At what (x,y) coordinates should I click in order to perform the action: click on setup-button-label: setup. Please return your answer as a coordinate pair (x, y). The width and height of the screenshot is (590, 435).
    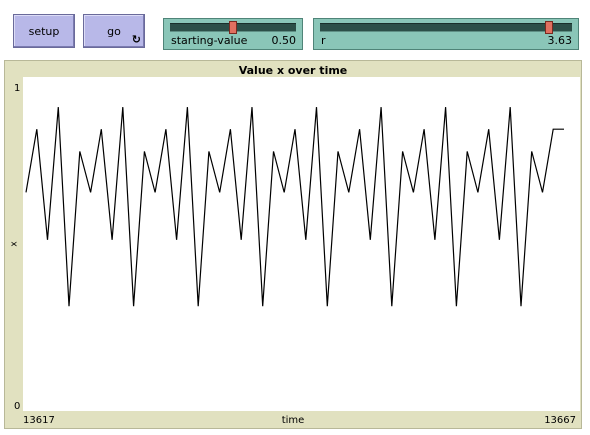
    Looking at the image, I should click on (44, 31).